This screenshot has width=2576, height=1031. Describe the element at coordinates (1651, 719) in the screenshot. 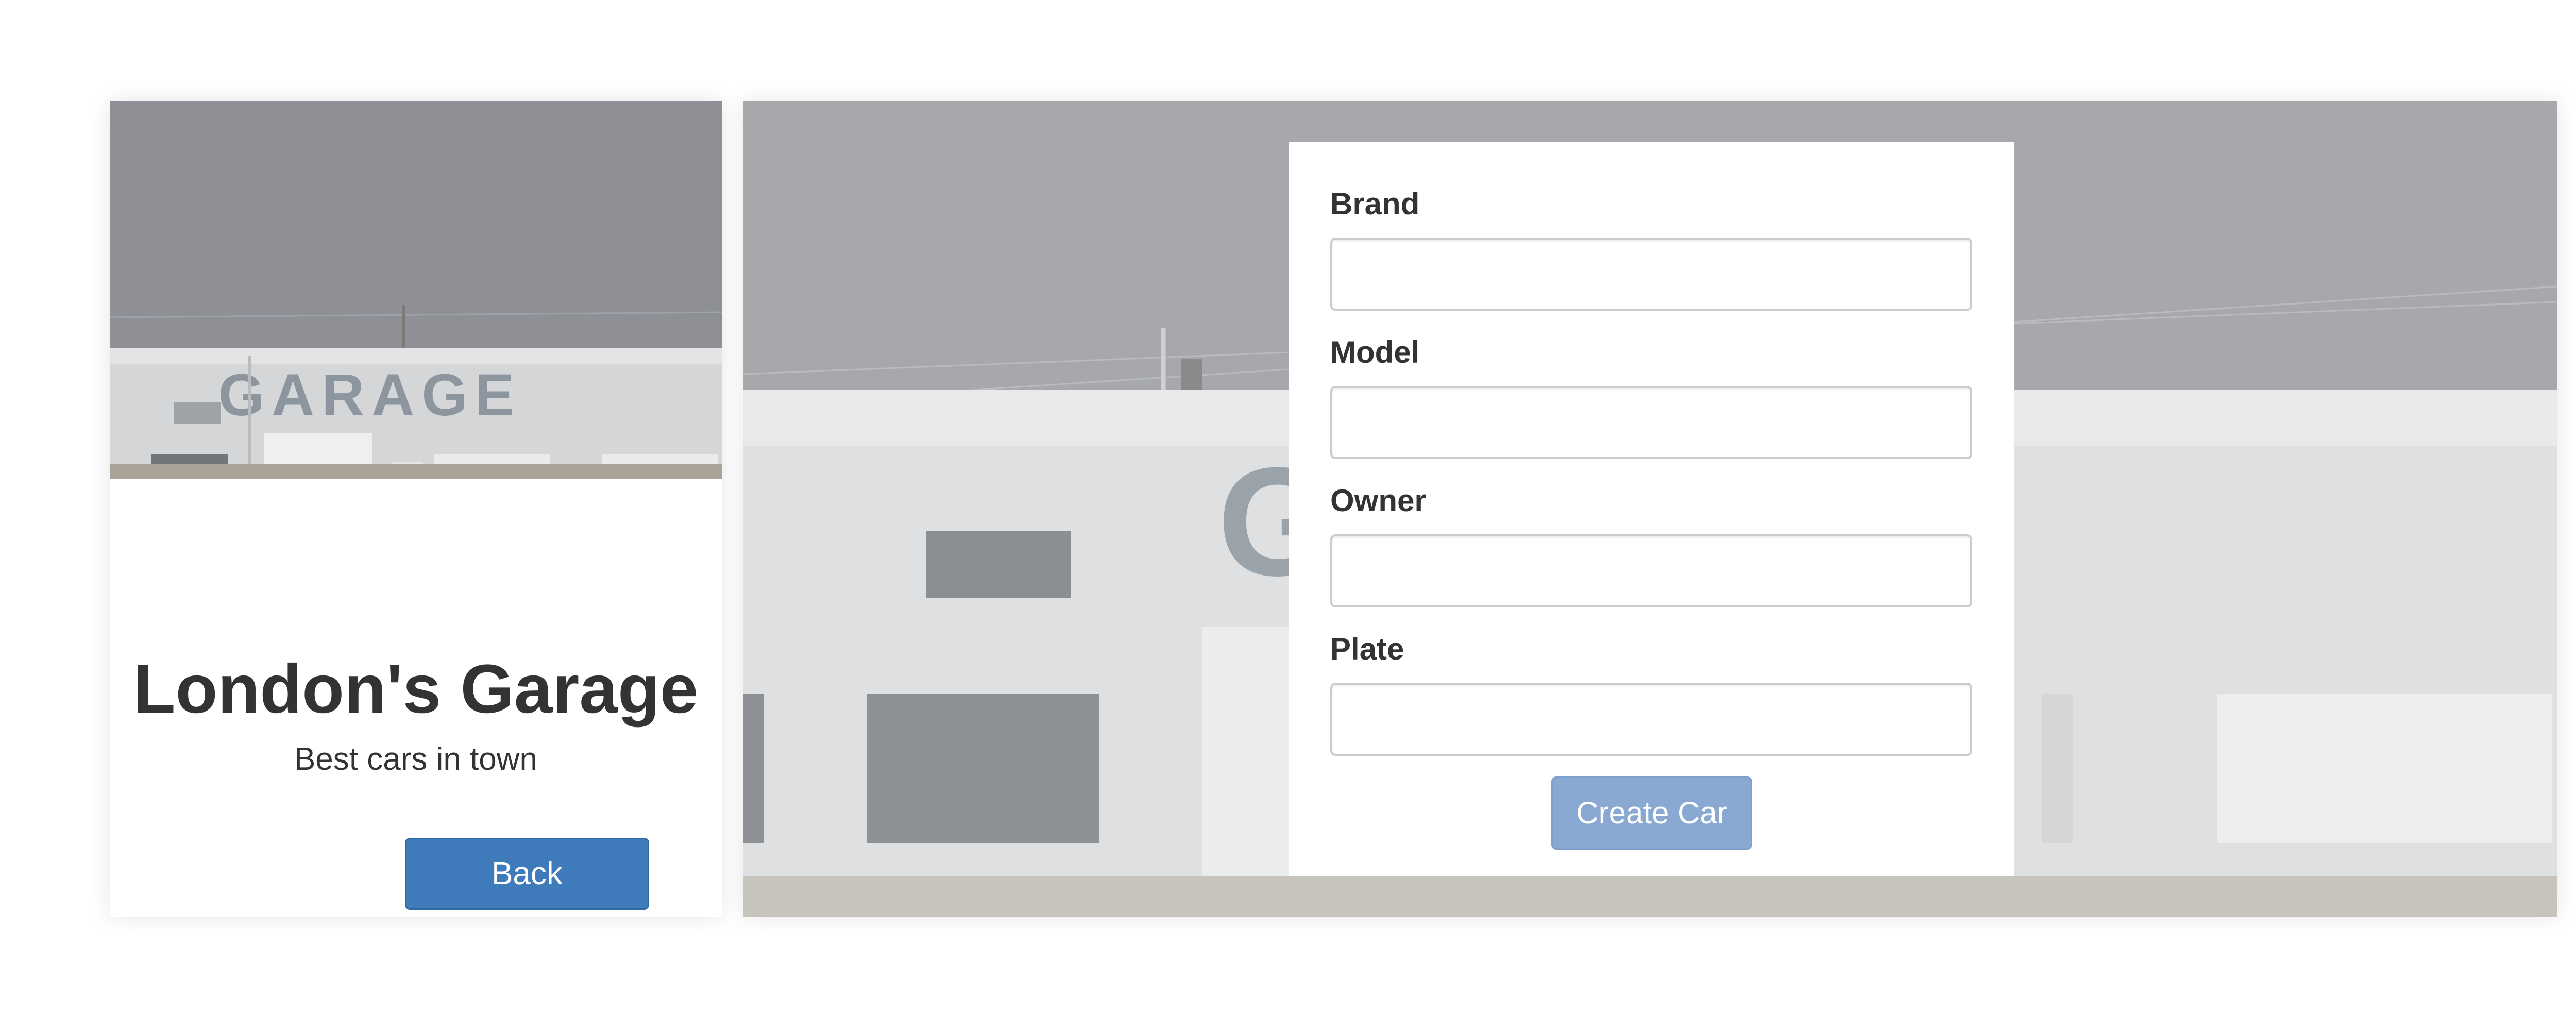

I see `plate-input` at that location.